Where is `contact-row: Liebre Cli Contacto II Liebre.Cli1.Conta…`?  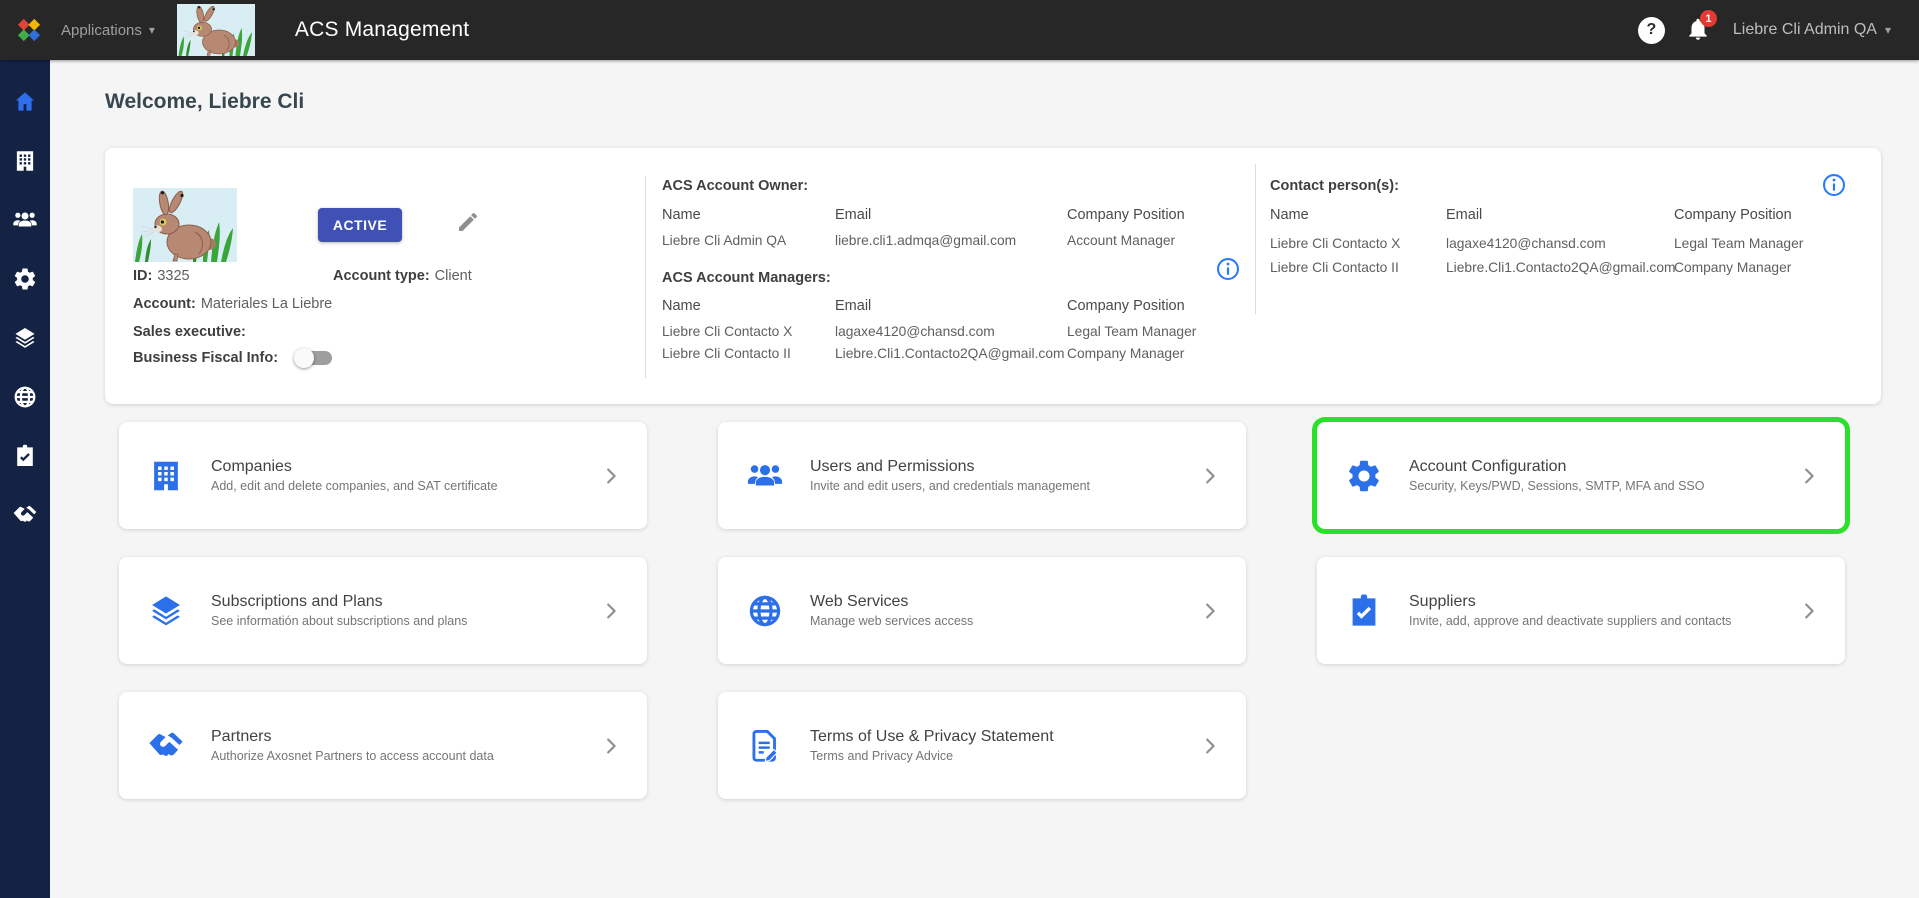
contact-row: Liebre Cli Contacto II Liebre.Cli1.Conta… is located at coordinates (1570, 267).